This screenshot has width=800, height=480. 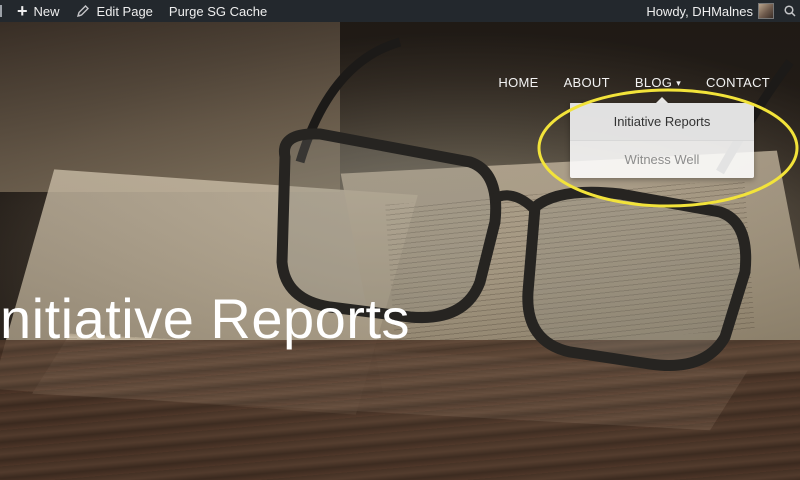 What do you see at coordinates (699, 11) in the screenshot?
I see `howdy-greeting: Howdy, DHMalnes` at bounding box center [699, 11].